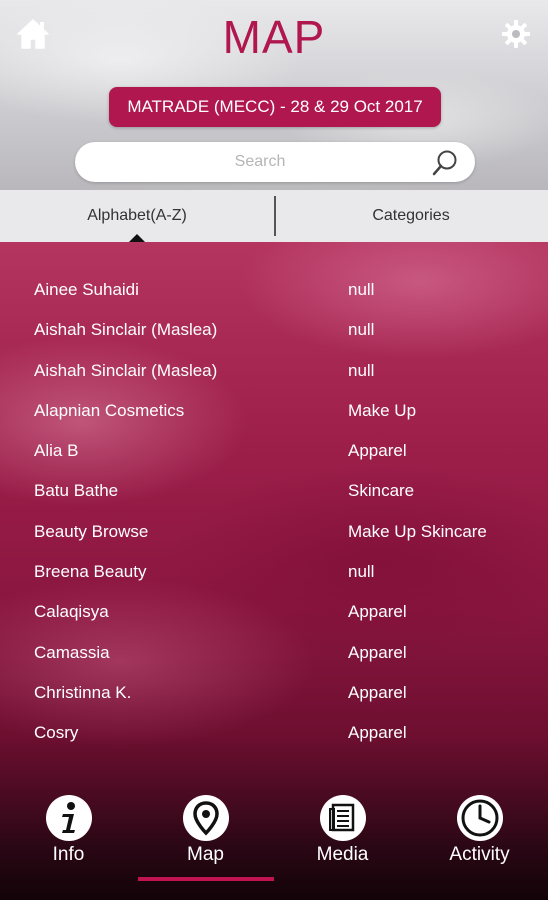 The width and height of the screenshot is (548, 900). Describe the element at coordinates (417, 531) in the screenshot. I see `exhibitor-category: Make Up Skincare` at that location.